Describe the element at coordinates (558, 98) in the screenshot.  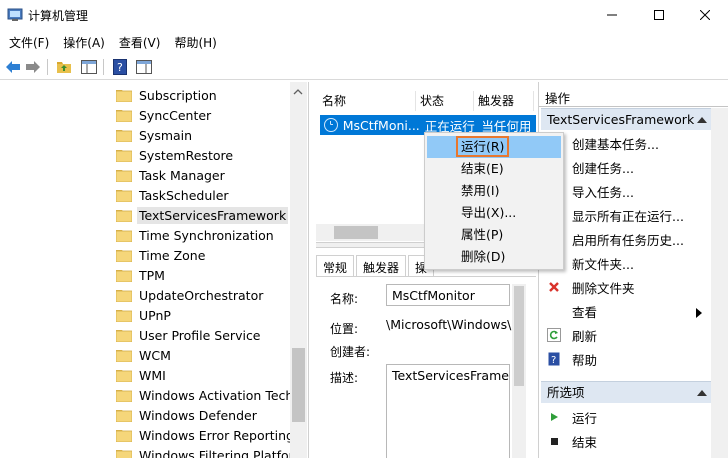
I see `actions-header: 操作` at that location.